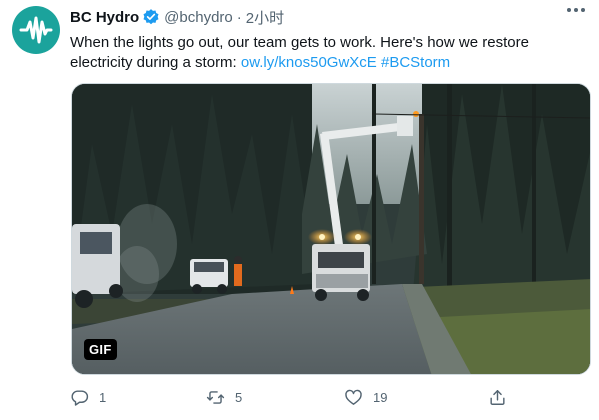 The width and height of the screenshot is (599, 420). Describe the element at coordinates (353, 397) in the screenshot. I see `like-icon` at that location.